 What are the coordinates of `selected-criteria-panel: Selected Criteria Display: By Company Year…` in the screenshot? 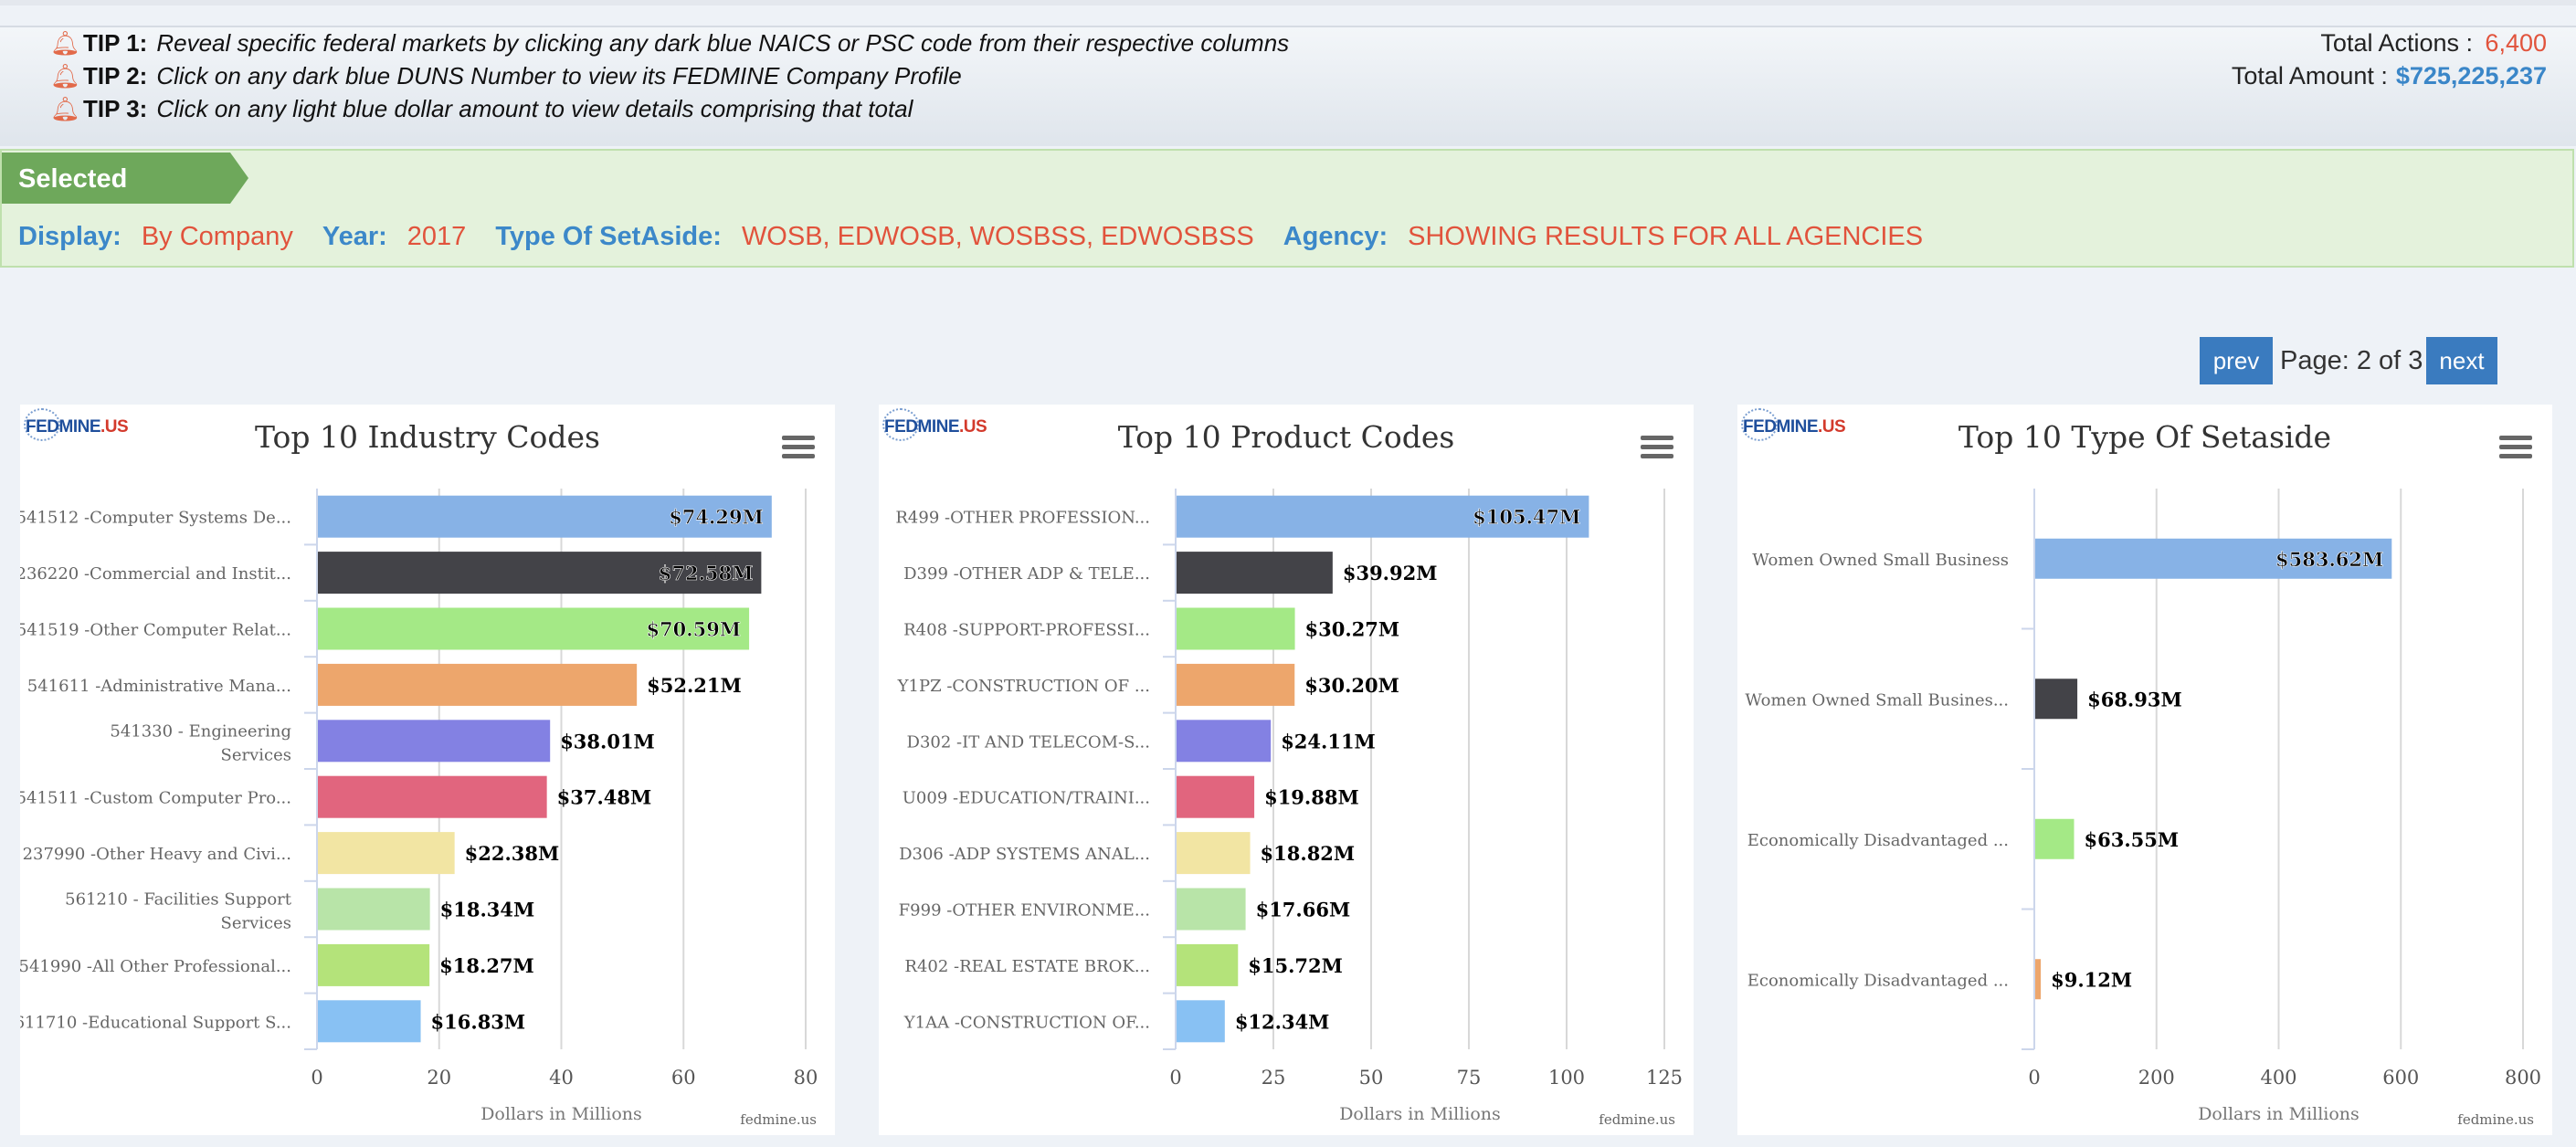 It's located at (1287, 208).